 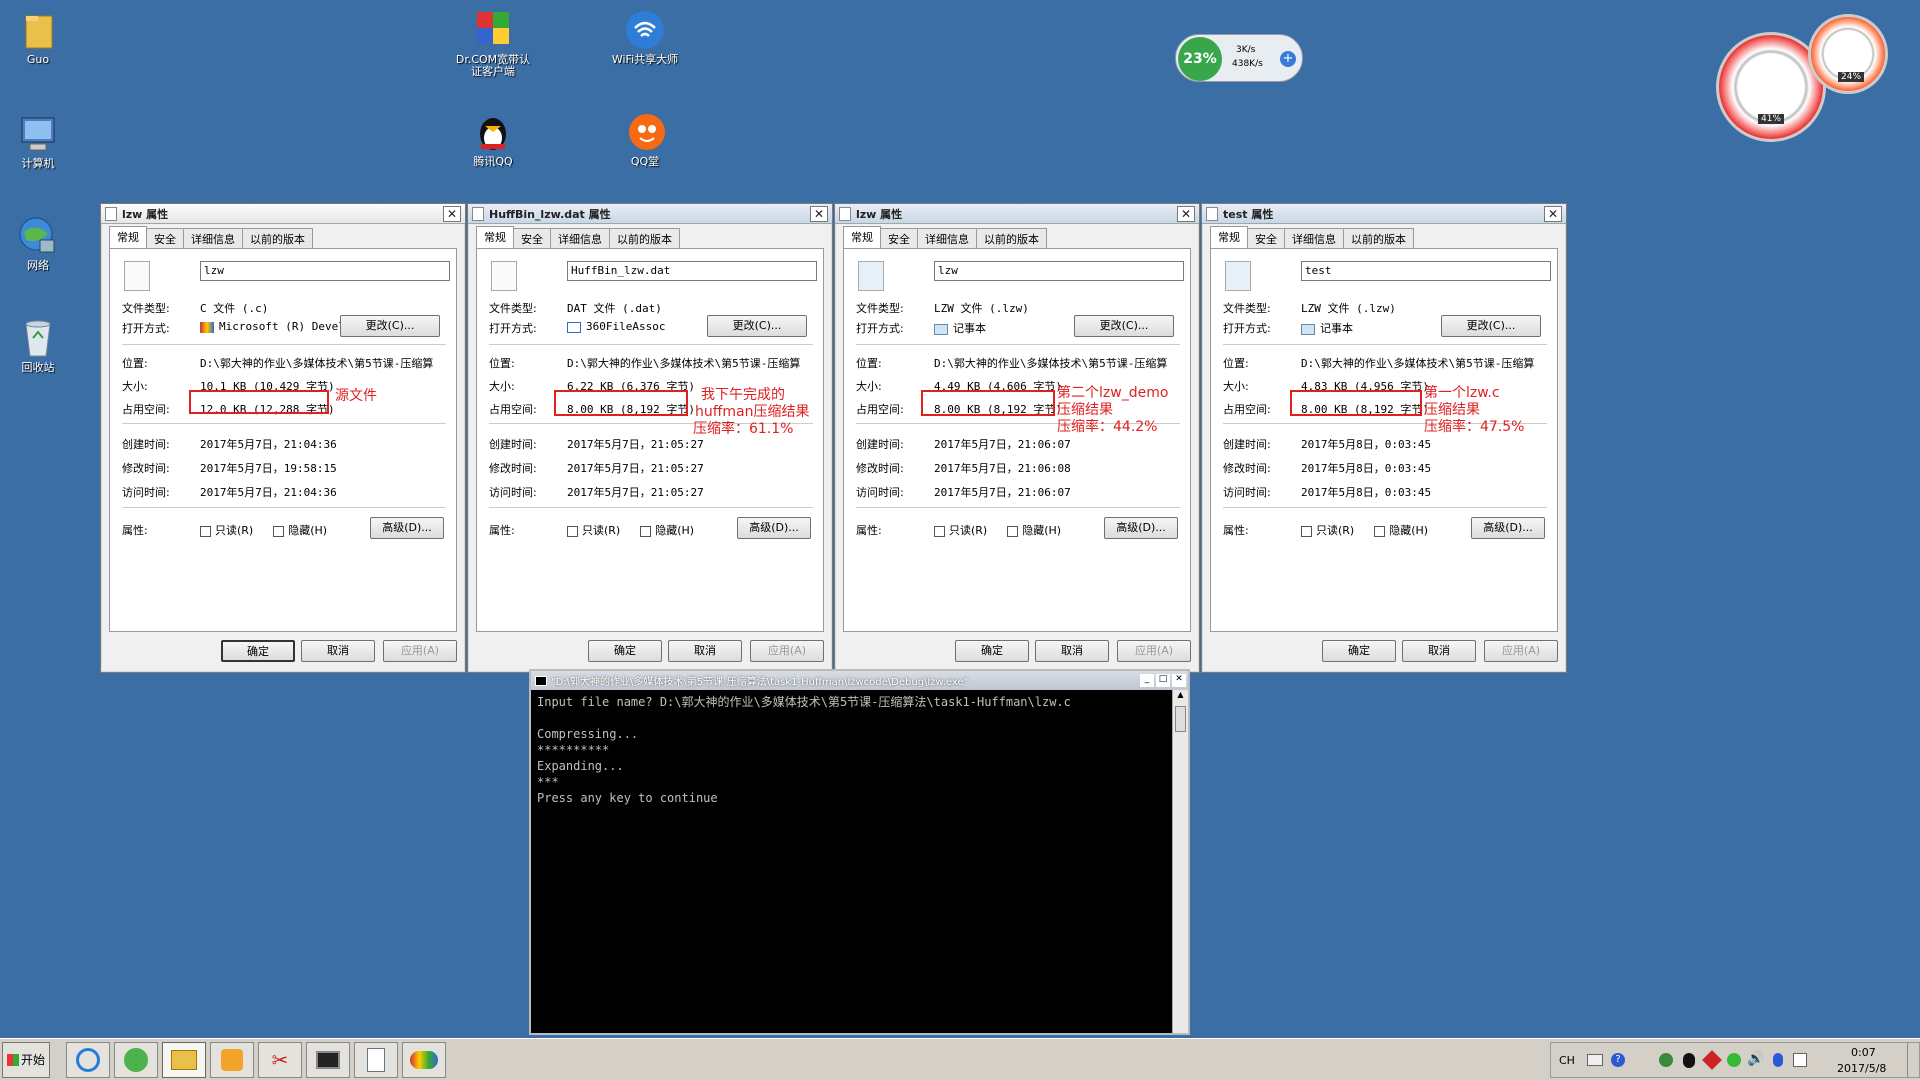 What do you see at coordinates (1384, 214) in the screenshot?
I see `dialog-titlebar: test 属性 ✕` at bounding box center [1384, 214].